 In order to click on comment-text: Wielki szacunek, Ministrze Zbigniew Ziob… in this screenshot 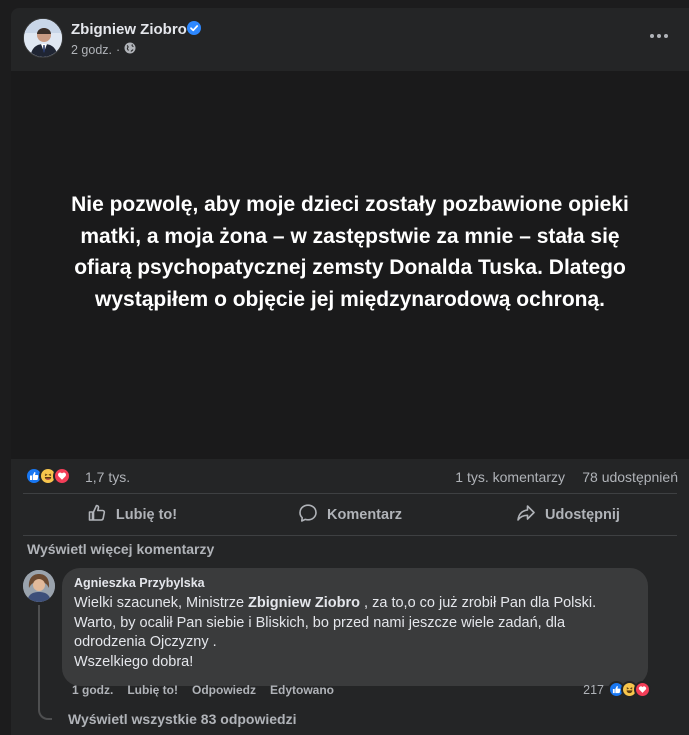, I will do `click(355, 633)`.